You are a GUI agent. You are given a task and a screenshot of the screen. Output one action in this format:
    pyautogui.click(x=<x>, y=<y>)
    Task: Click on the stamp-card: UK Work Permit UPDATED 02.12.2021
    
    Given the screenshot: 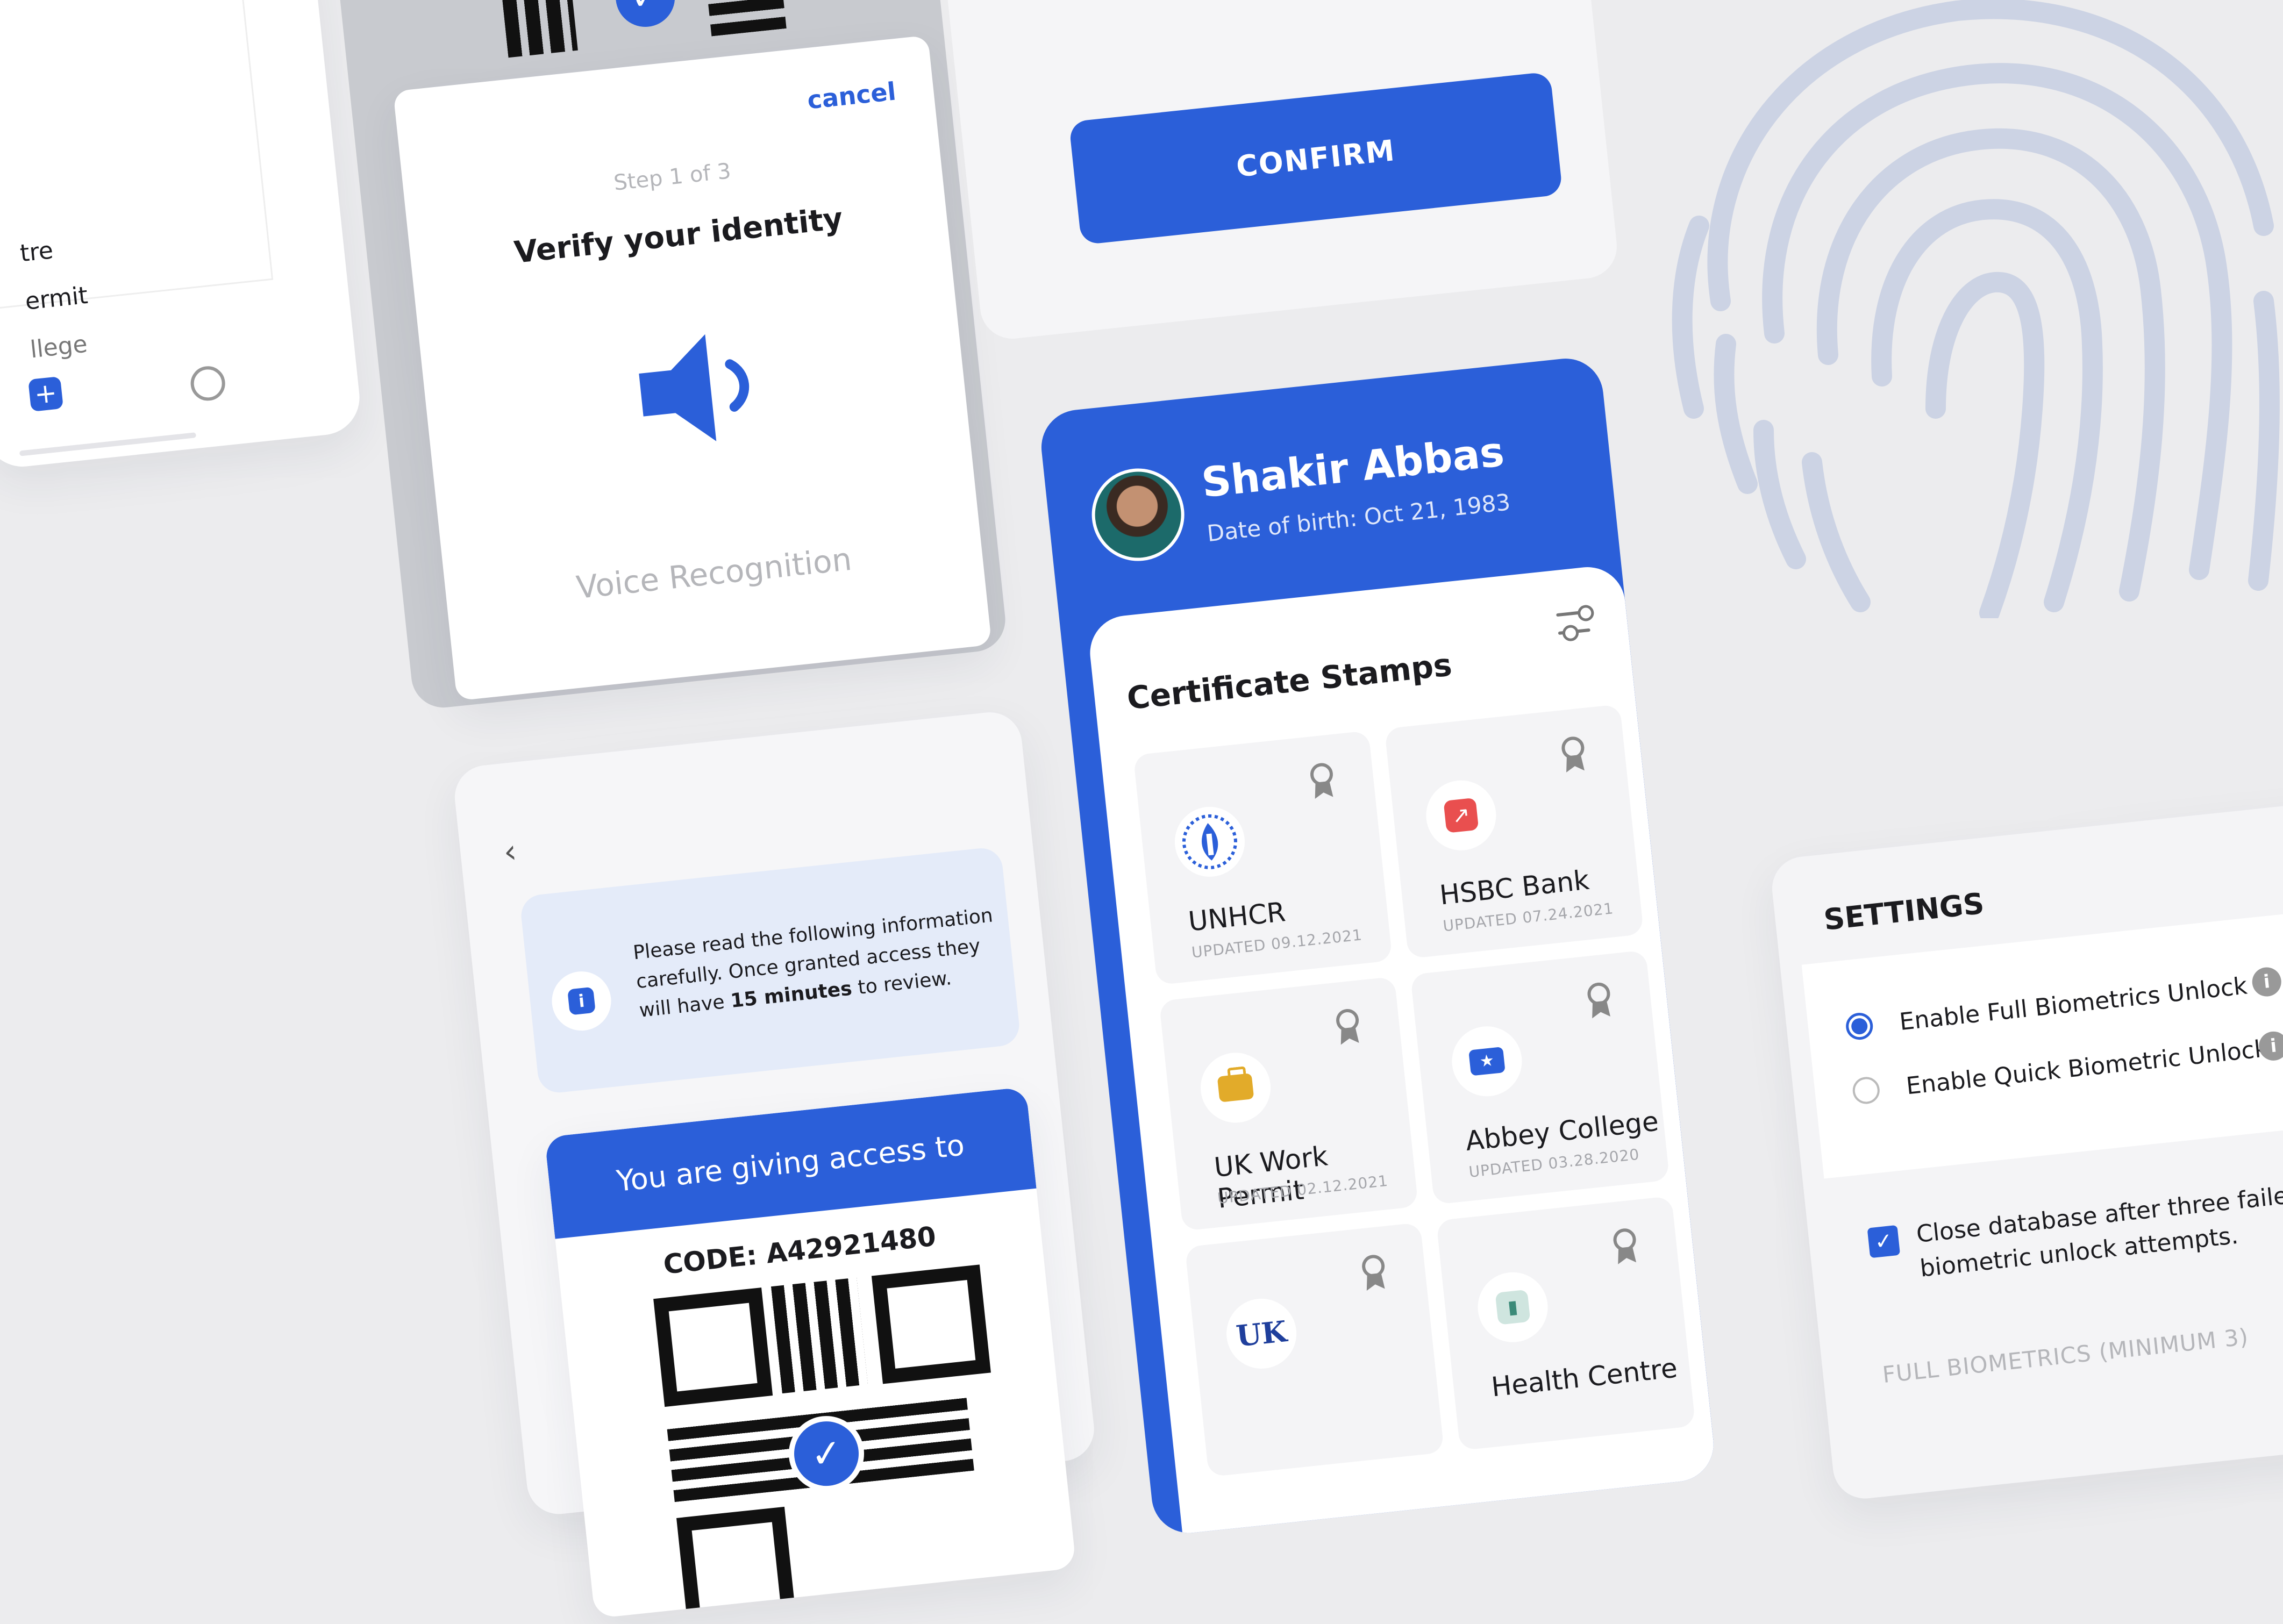 What is the action you would take?
    pyautogui.click(x=1288, y=1104)
    